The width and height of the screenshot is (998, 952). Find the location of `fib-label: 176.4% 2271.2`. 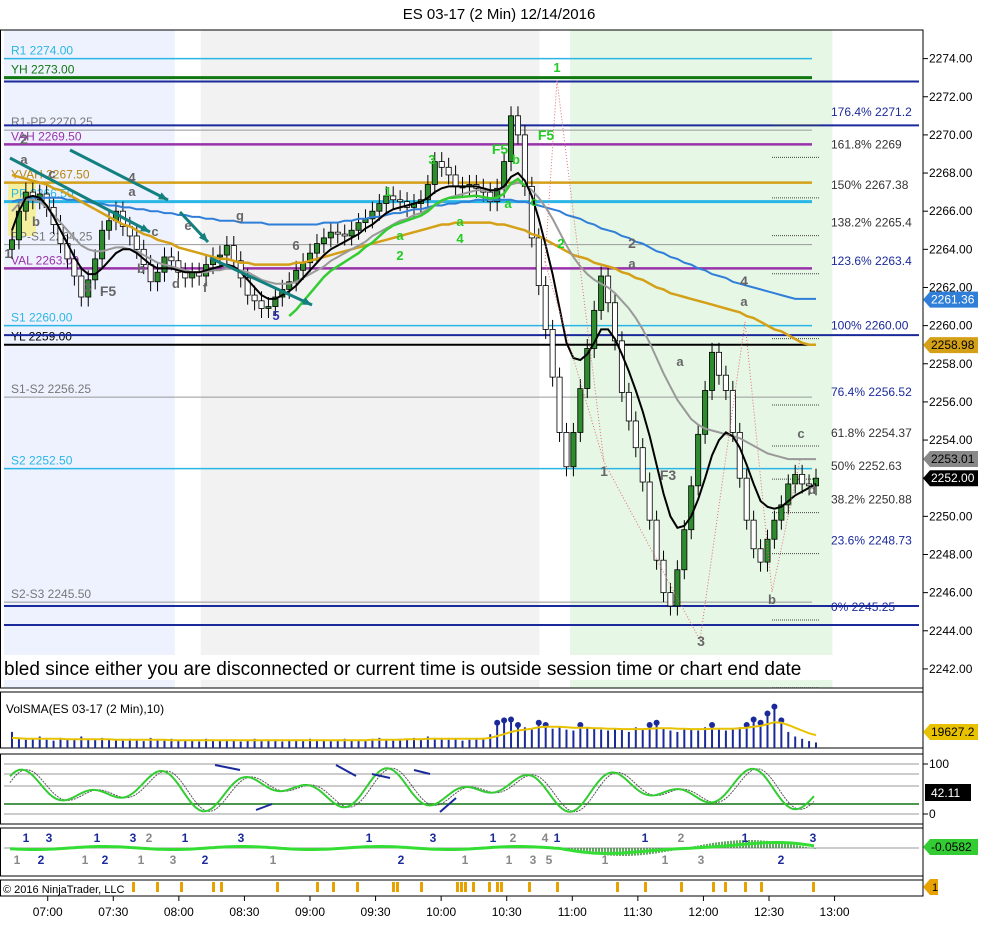

fib-label: 176.4% 2271.2 is located at coordinates (871, 112).